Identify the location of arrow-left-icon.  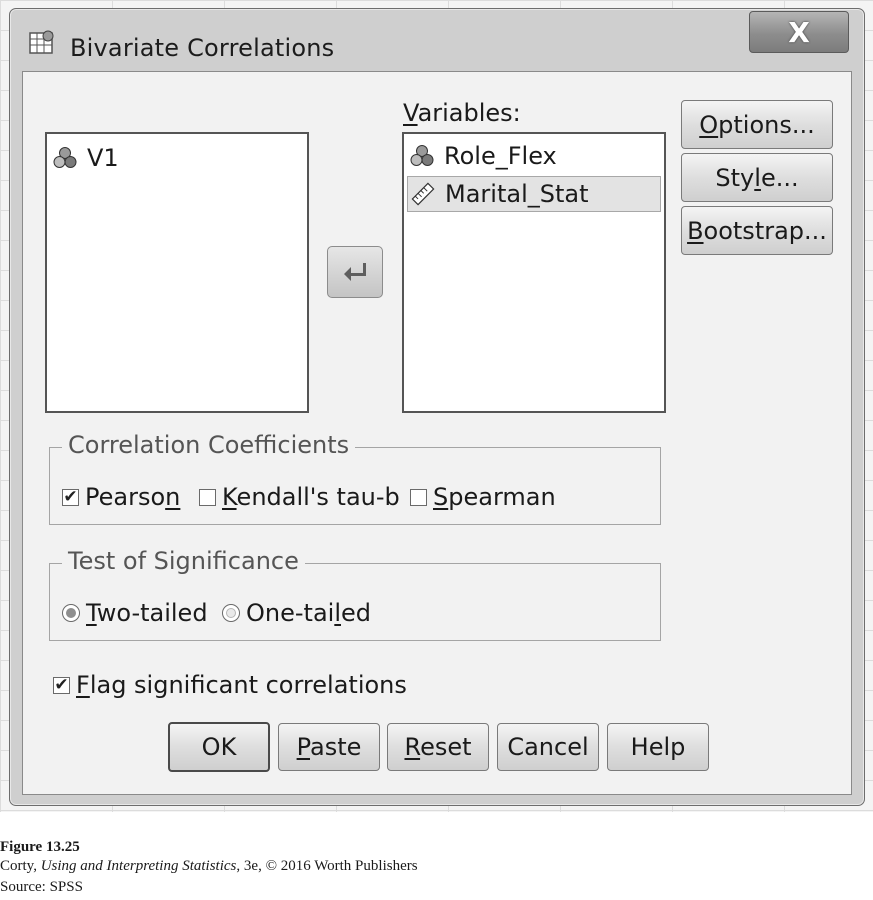
(355, 272).